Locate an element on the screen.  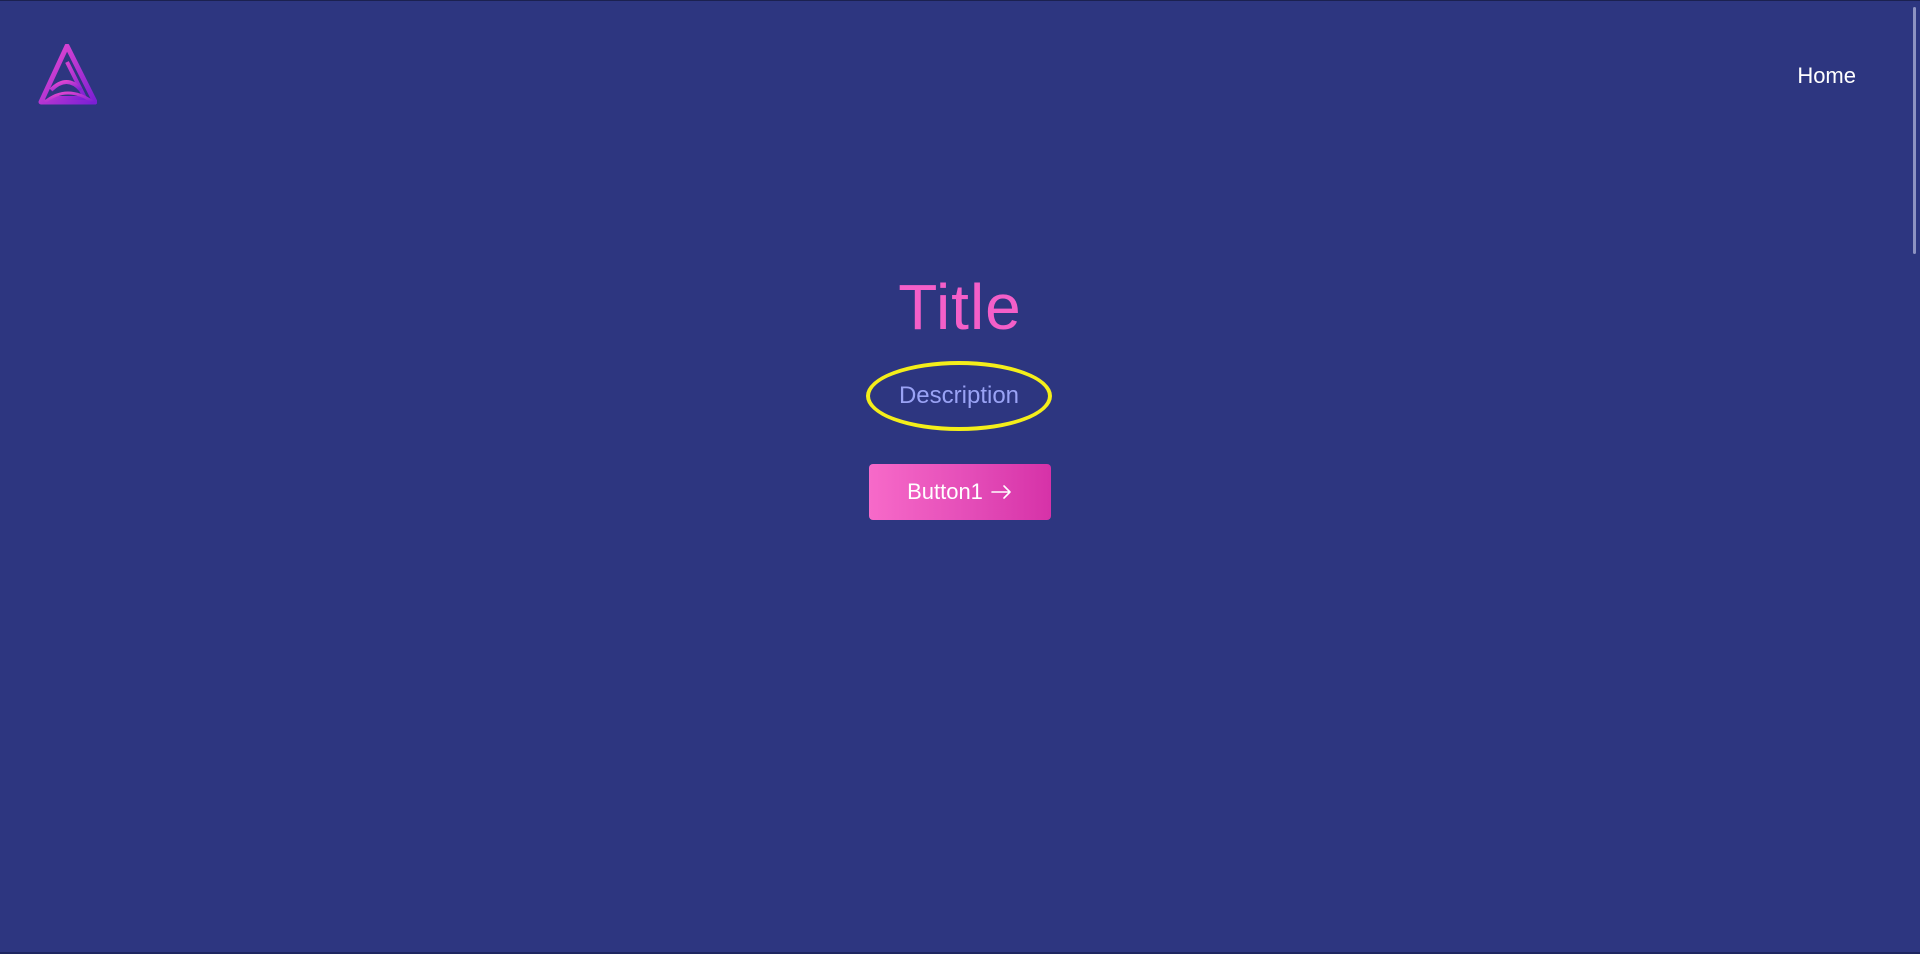
cta-button-label: Button1 is located at coordinates (945, 491).